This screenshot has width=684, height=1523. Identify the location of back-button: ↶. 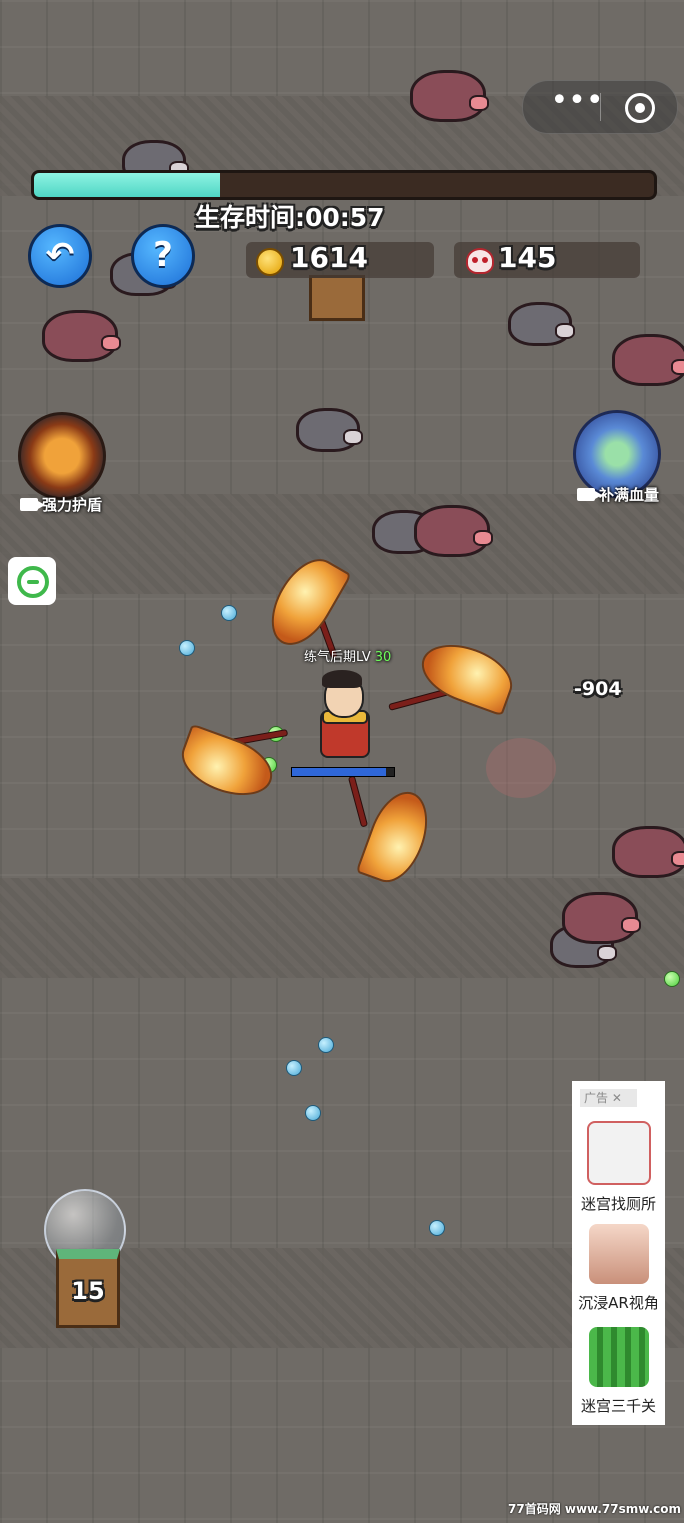
(60, 256).